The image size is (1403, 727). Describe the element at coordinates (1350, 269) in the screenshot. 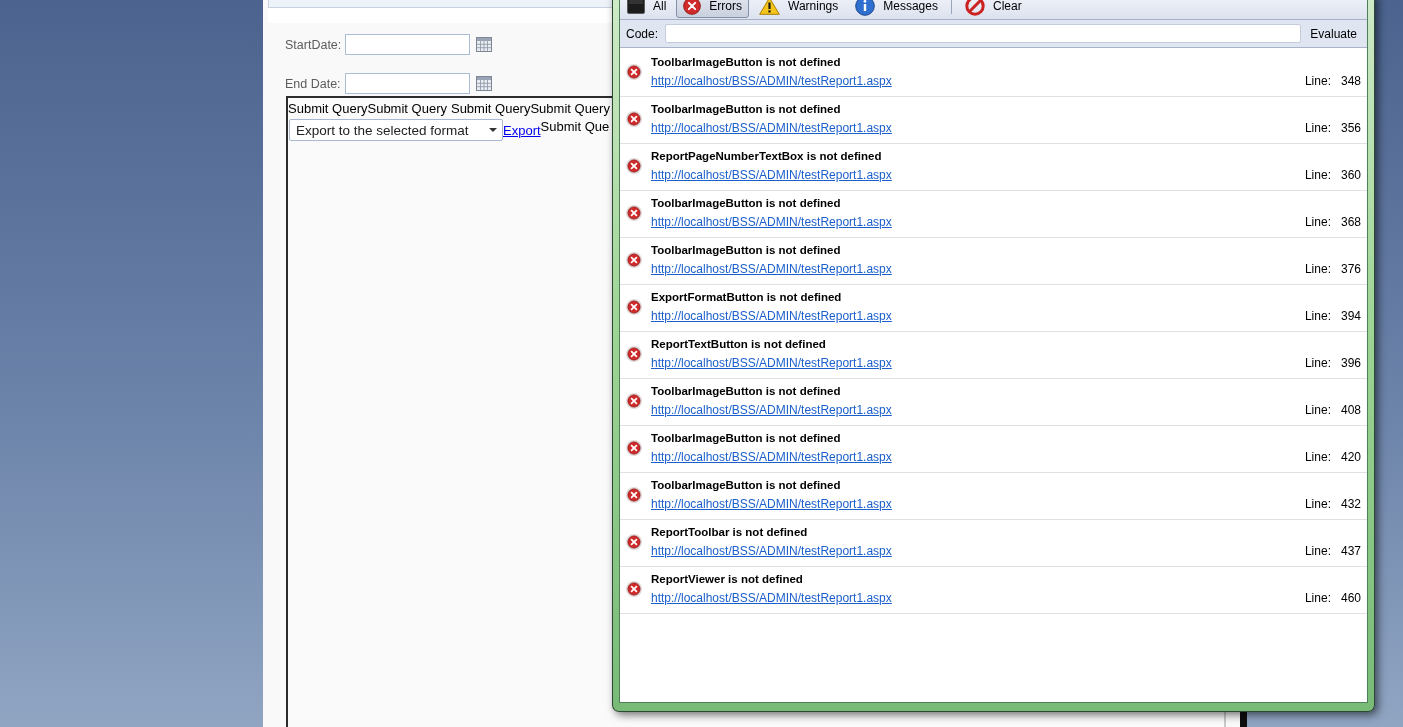

I see `line-number: 376` at that location.